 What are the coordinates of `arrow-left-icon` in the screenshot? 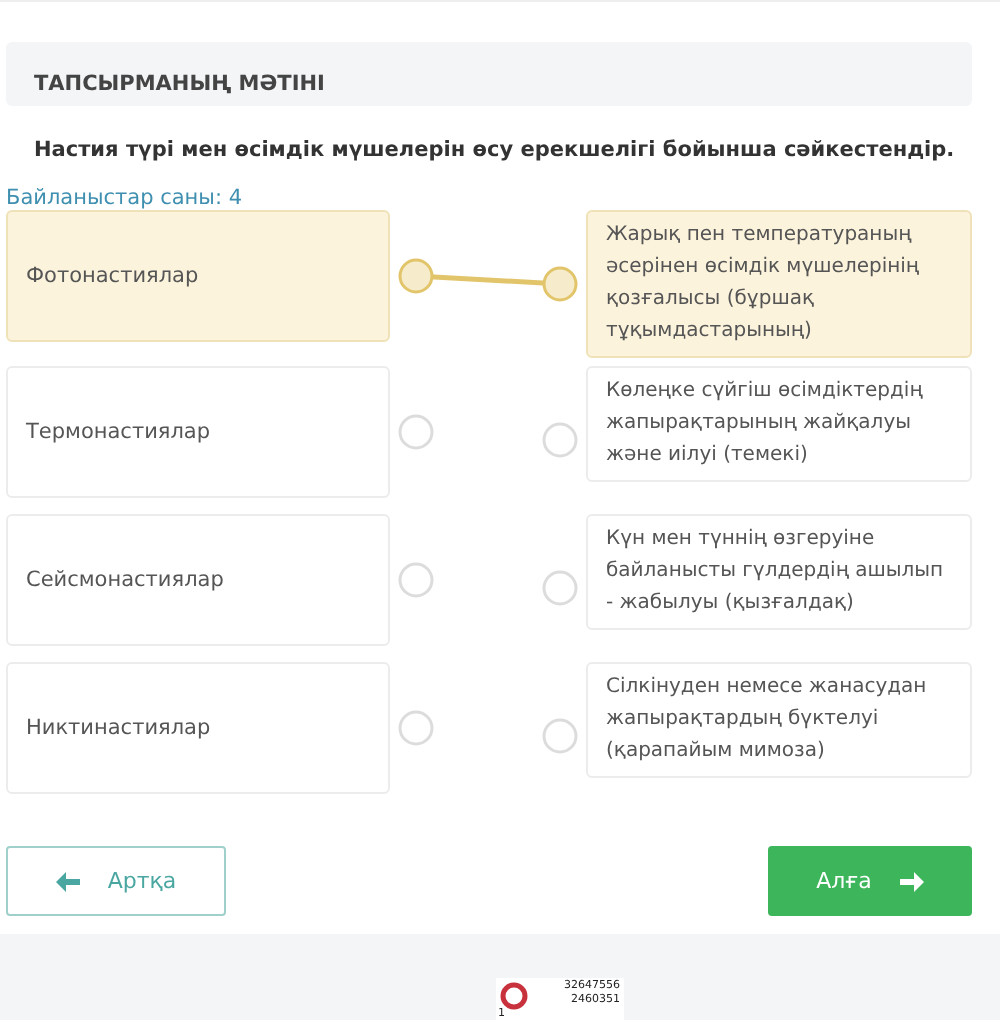 It's located at (67, 881).